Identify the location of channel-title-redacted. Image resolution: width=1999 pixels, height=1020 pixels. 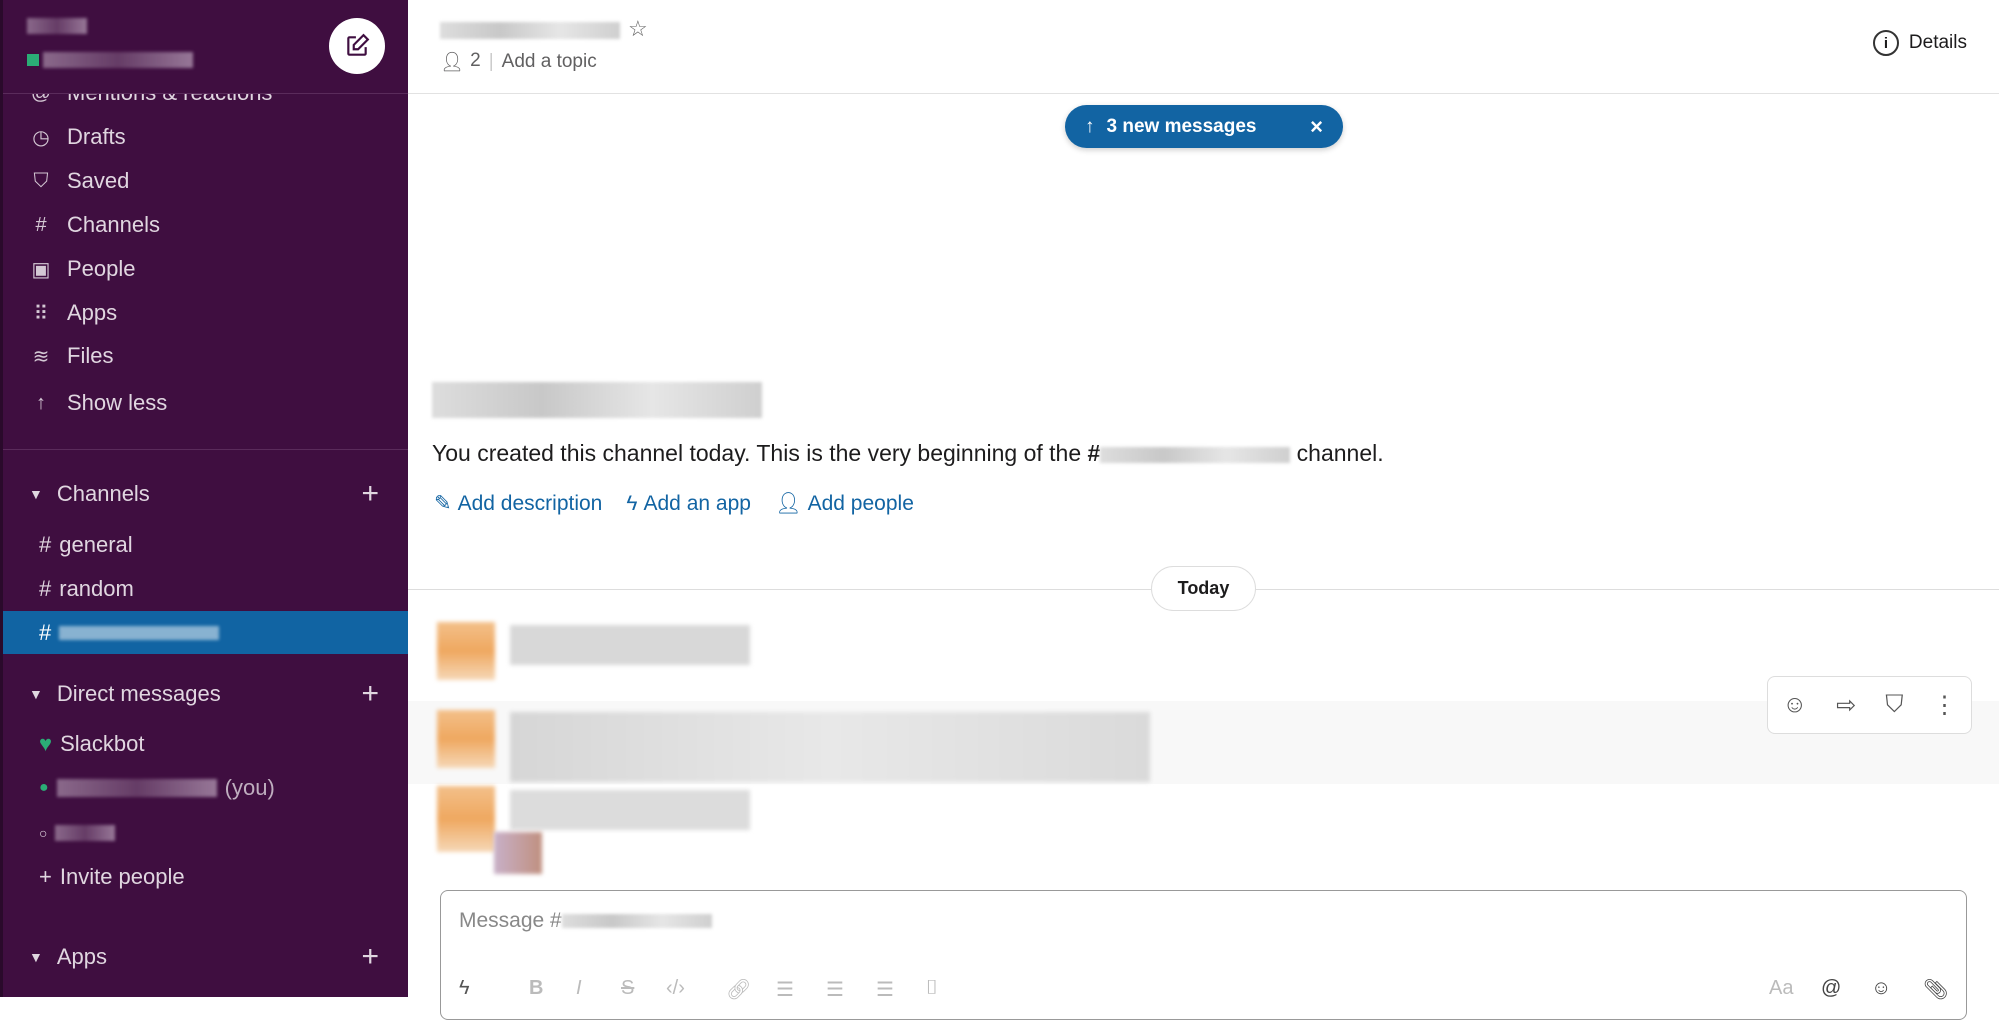
(530, 30).